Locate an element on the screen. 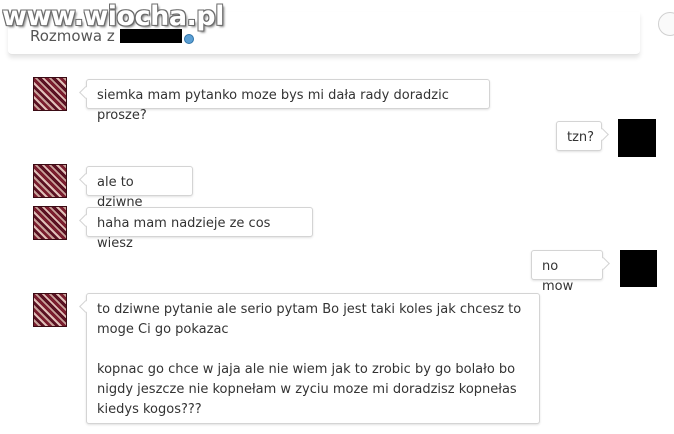  chat-header: Rozmowa z www.wiocha.pl is located at coordinates (337, 29).